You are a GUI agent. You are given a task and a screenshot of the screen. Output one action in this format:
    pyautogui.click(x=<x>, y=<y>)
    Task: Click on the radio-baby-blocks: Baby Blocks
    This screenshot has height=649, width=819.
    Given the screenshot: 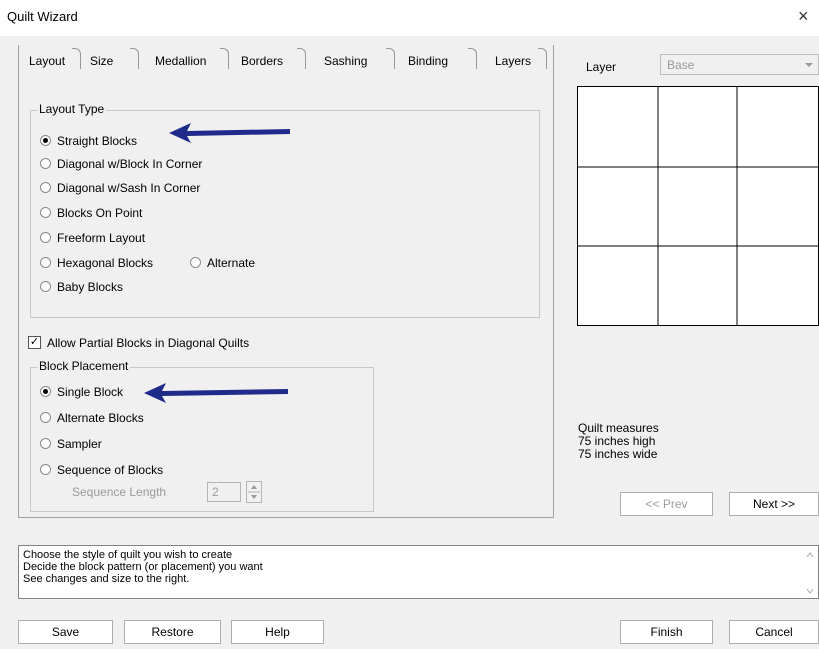 What is the action you would take?
    pyautogui.click(x=81, y=287)
    